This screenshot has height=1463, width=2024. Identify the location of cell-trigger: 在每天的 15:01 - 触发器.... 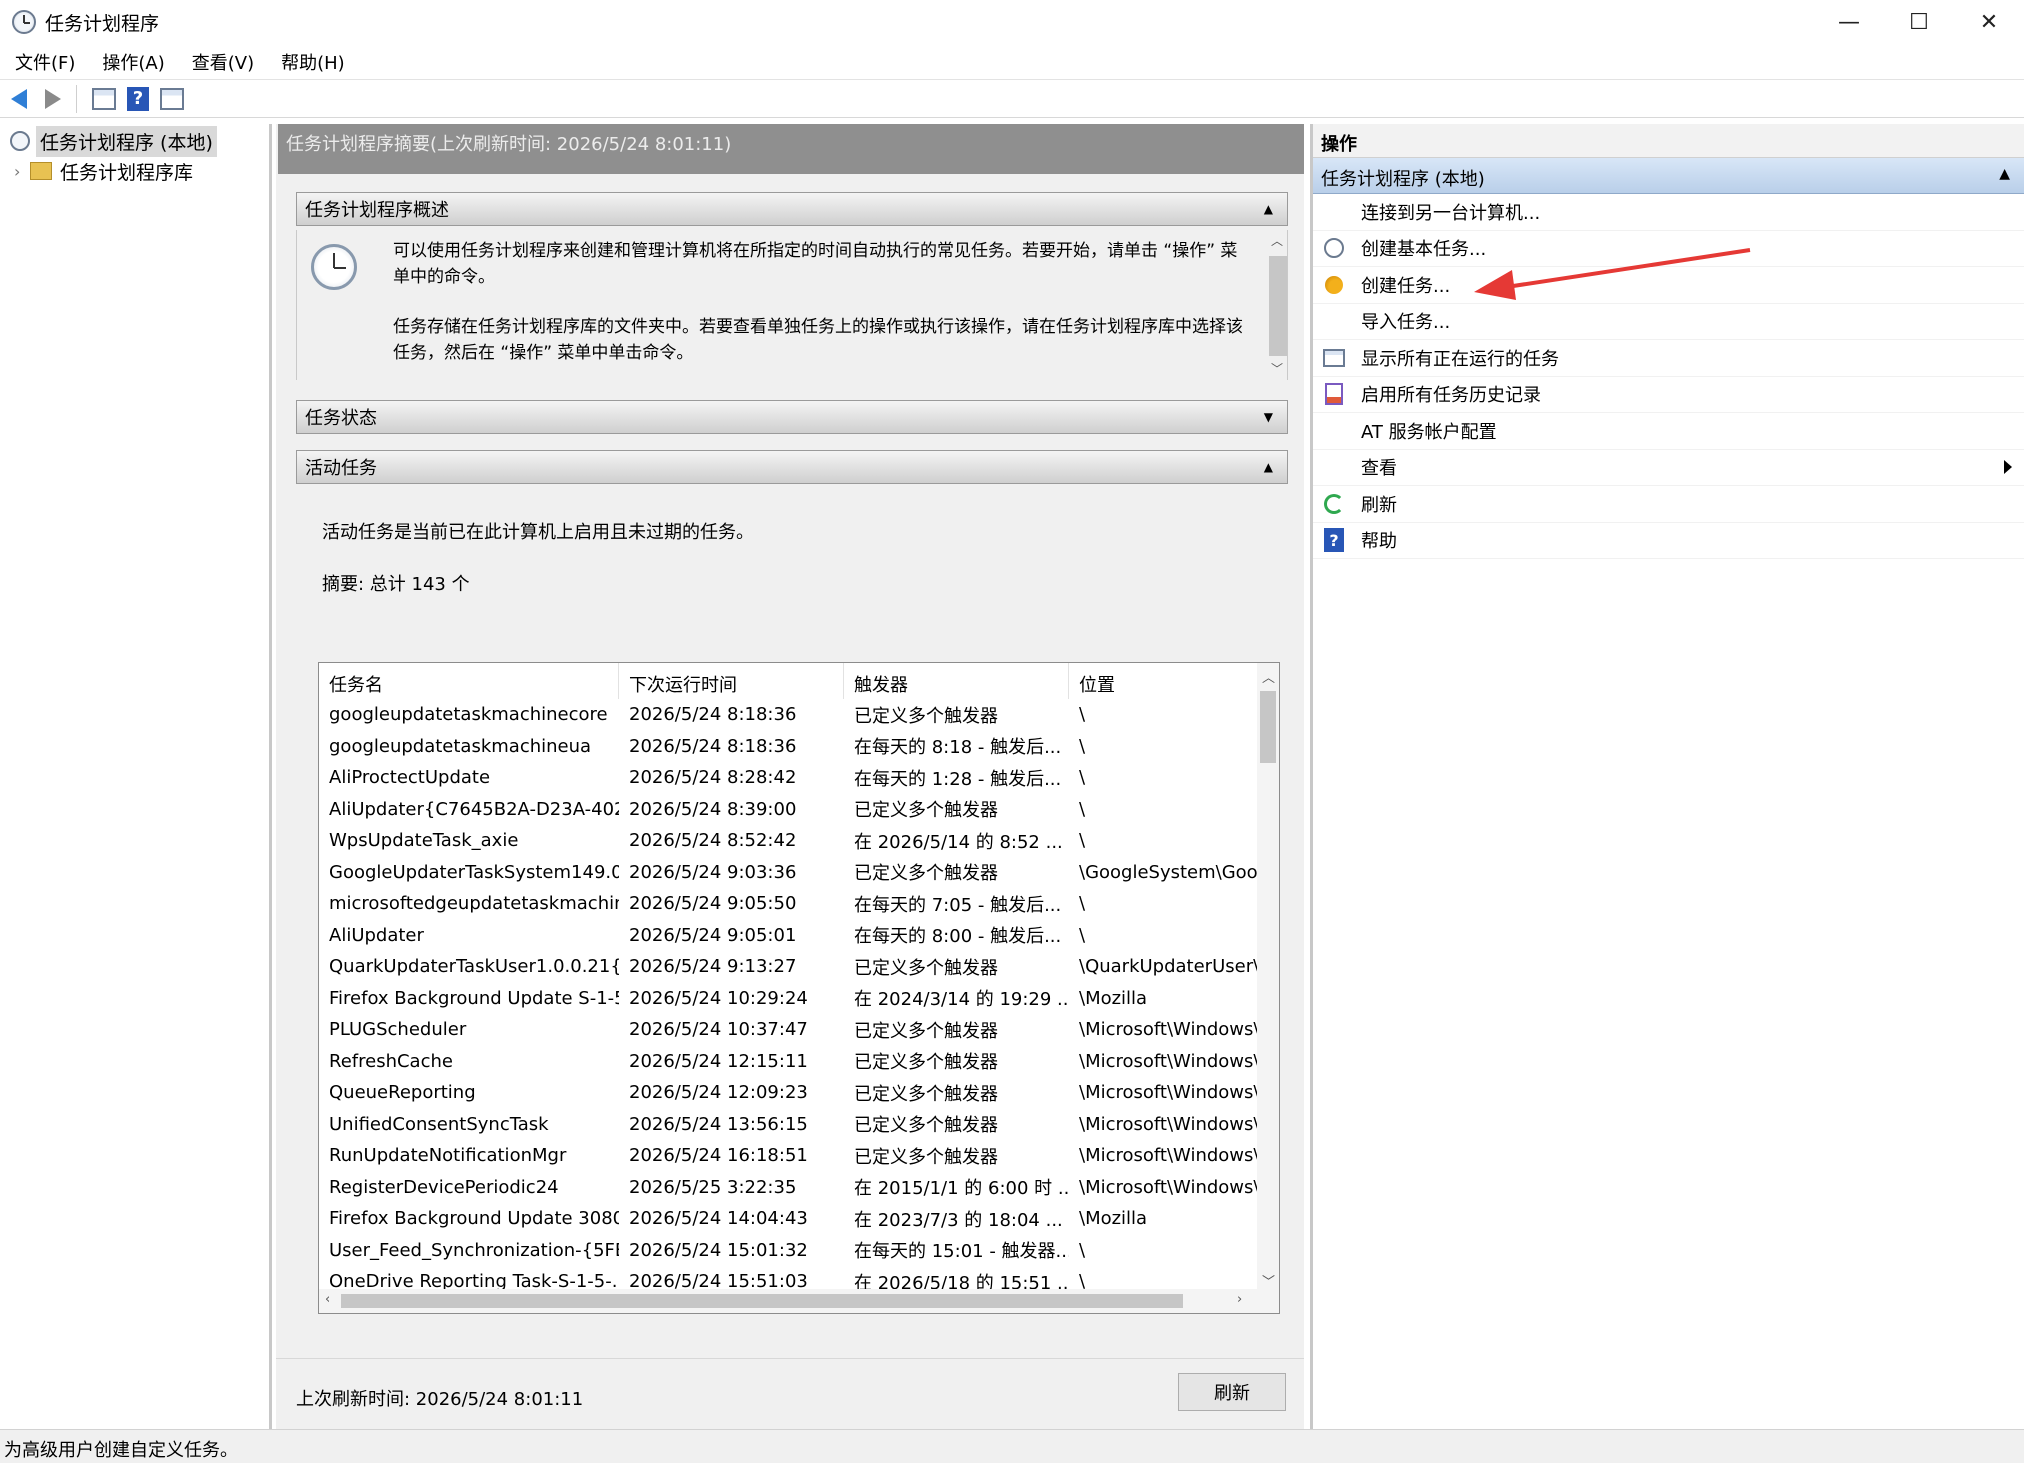
(961, 1252).